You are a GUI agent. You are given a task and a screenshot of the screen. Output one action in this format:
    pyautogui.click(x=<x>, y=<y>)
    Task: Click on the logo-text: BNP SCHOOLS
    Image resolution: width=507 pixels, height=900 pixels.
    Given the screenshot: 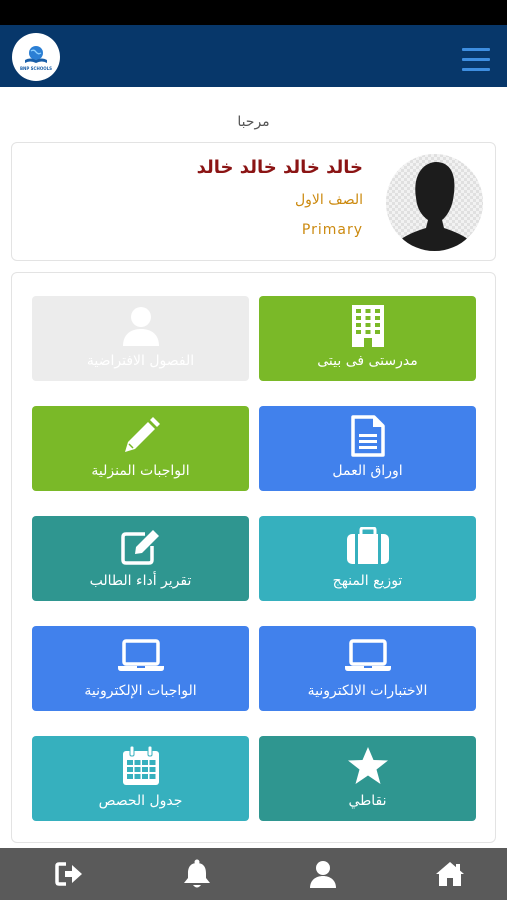 What is the action you would take?
    pyautogui.click(x=36, y=68)
    